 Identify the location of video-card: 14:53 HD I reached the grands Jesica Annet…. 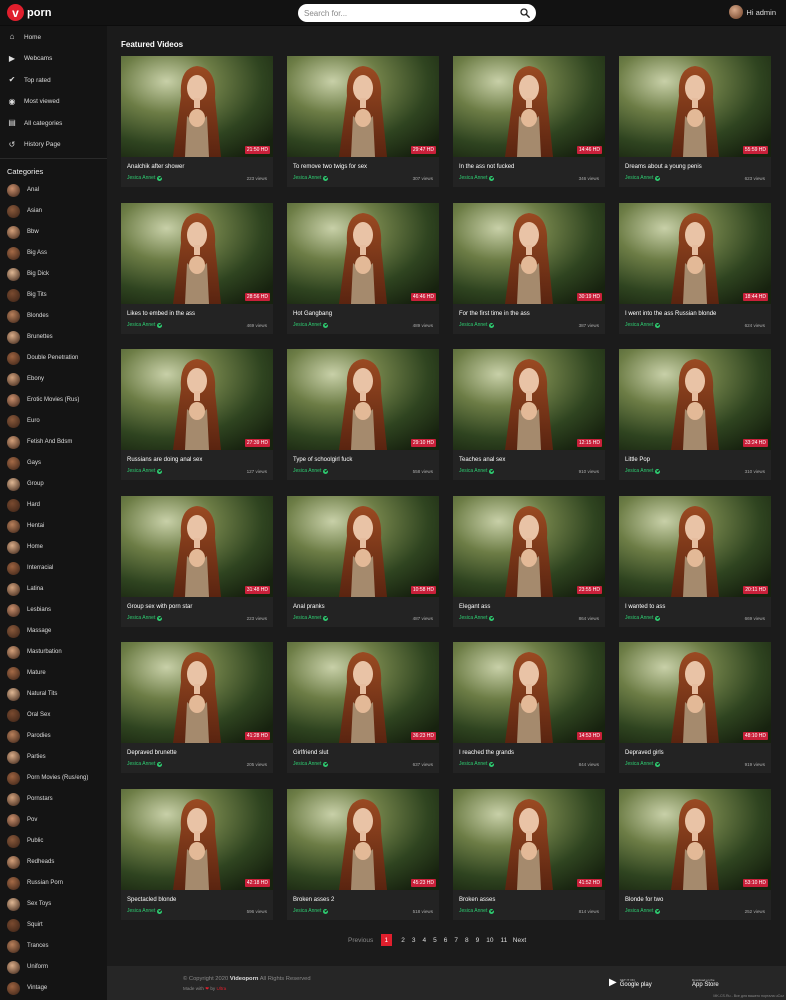
(529, 707).